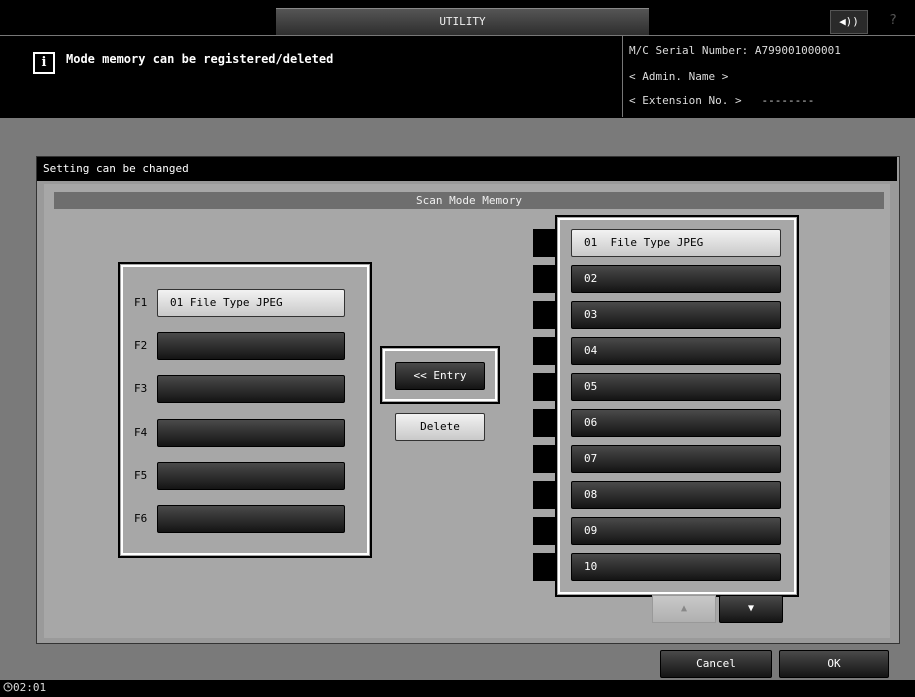 This screenshot has height=697, width=915. I want to click on status-bar, so click(457, 688).